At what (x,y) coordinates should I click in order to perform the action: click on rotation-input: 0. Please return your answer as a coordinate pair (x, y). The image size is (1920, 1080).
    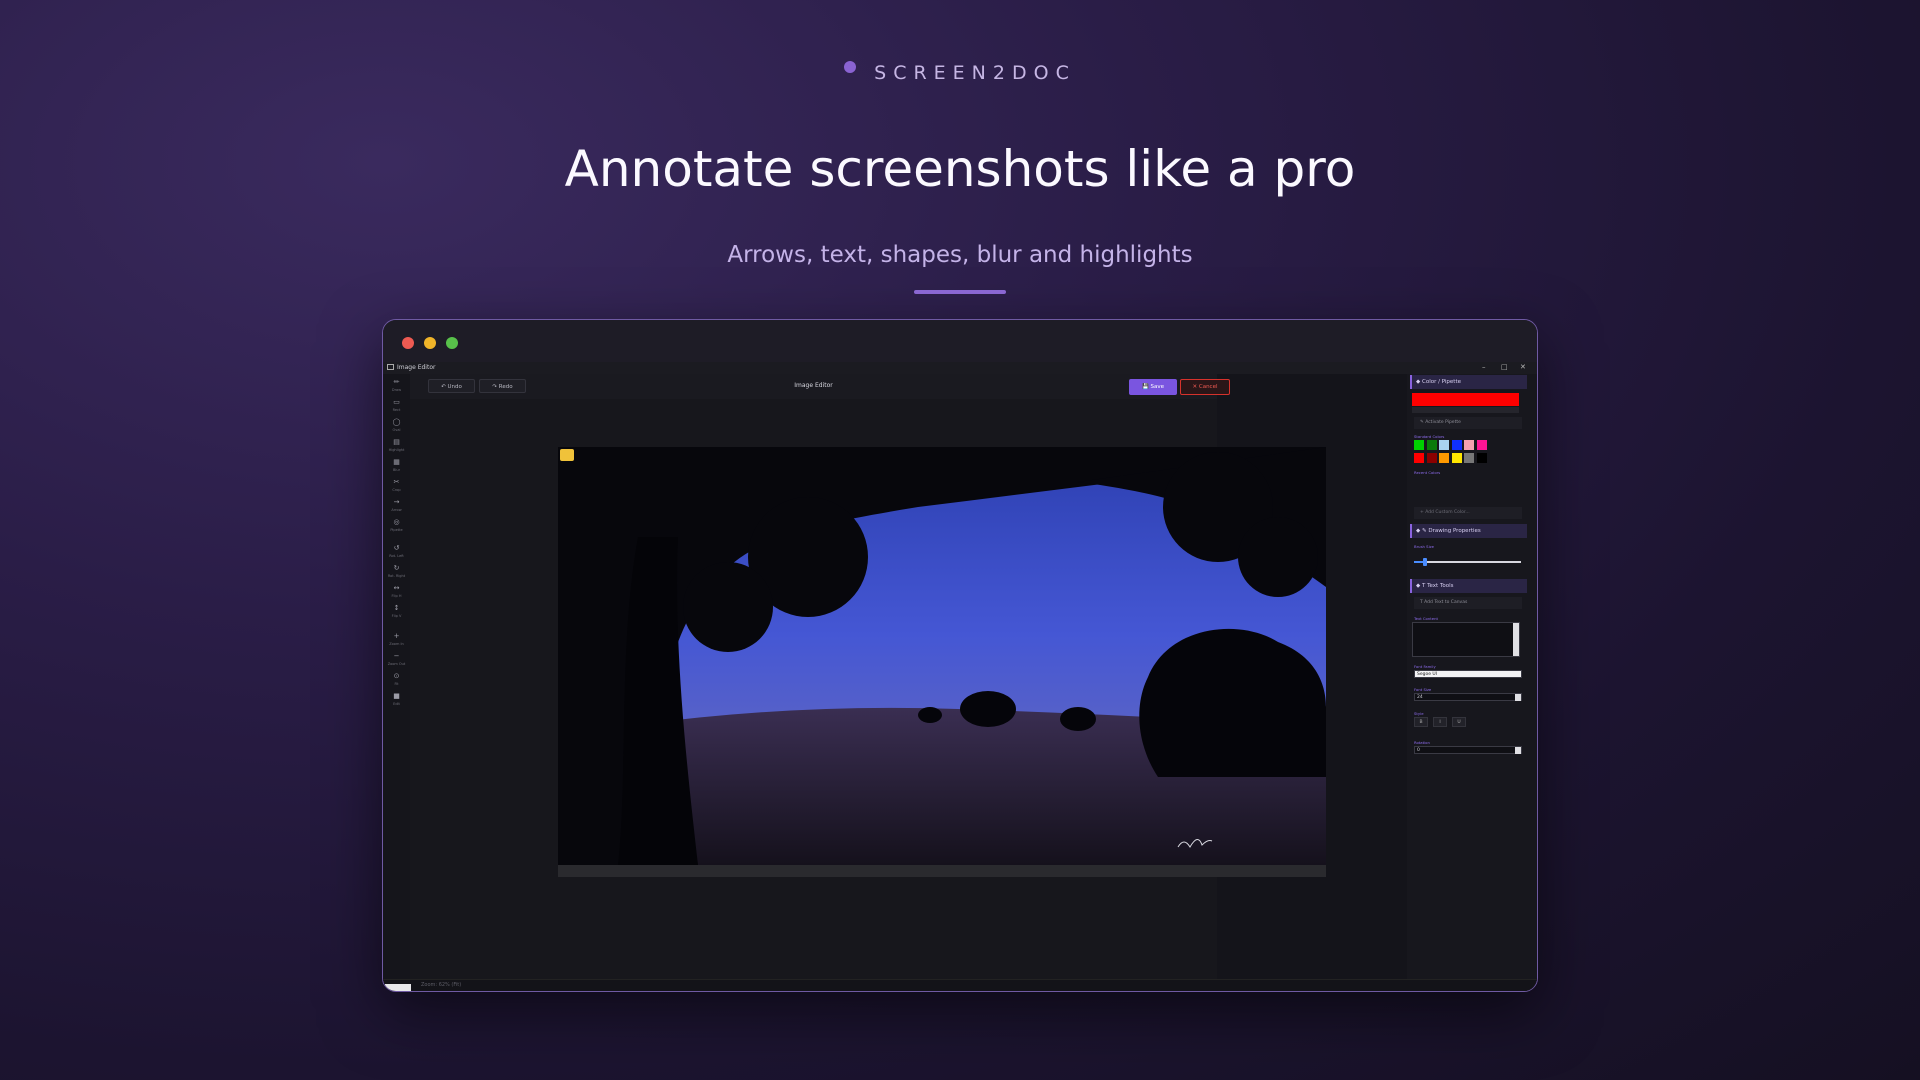
    Looking at the image, I should click on (1468, 750).